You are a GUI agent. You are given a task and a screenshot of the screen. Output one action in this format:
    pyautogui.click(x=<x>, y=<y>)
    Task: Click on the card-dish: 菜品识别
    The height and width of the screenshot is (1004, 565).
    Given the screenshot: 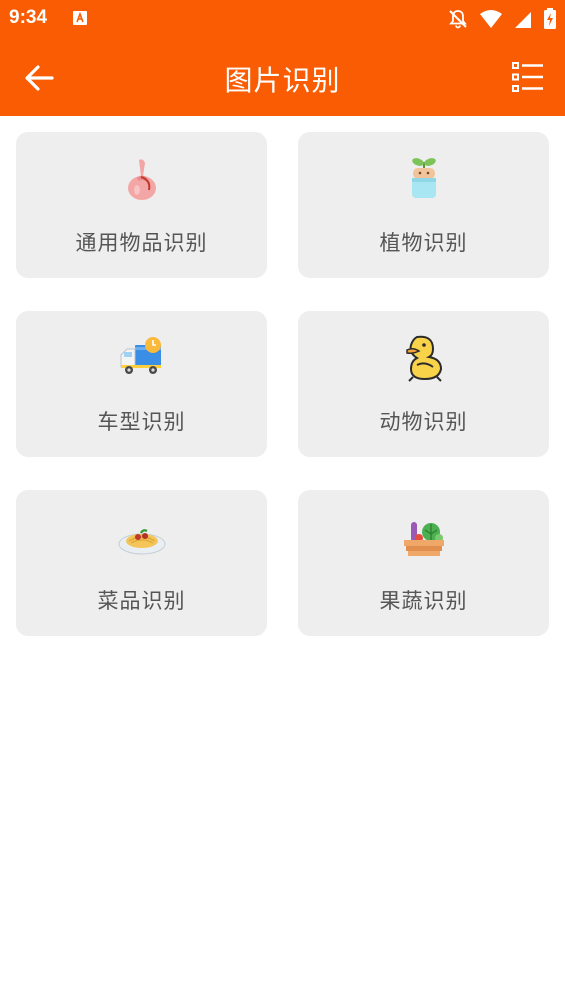 What is the action you would take?
    pyautogui.click(x=141, y=563)
    